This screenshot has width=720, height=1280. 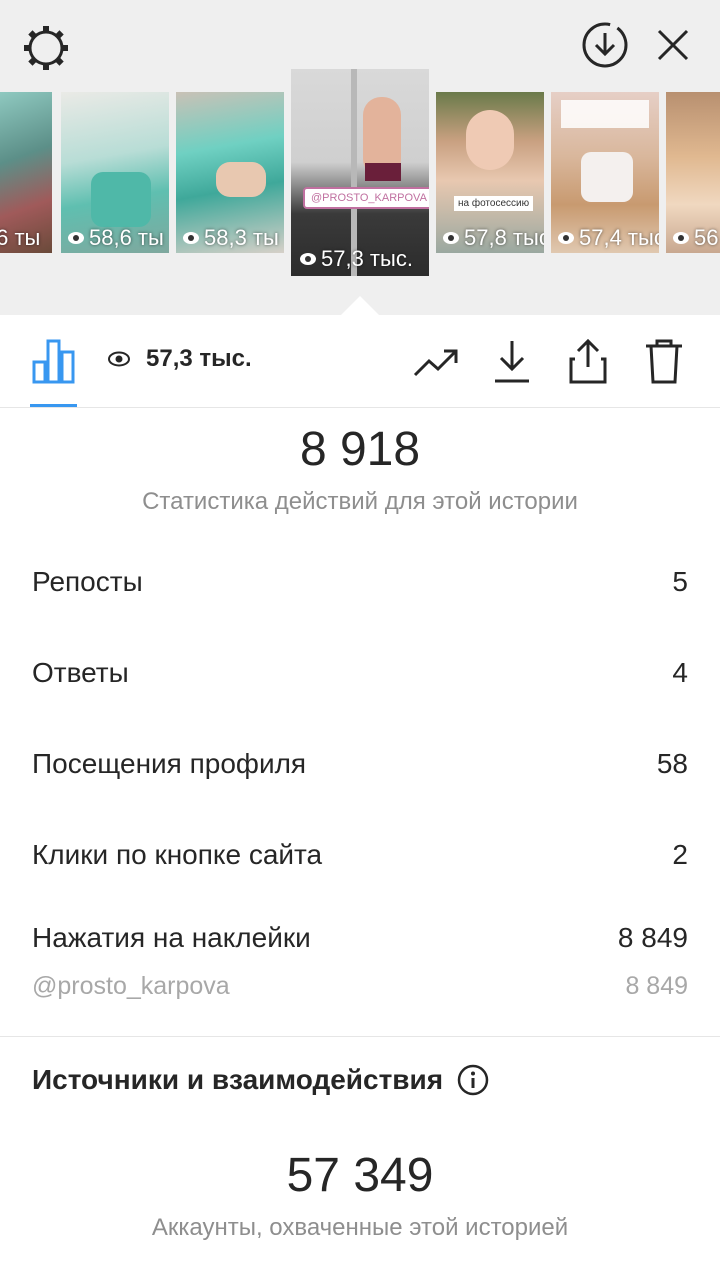 I want to click on stat-label: Клики по кнопке сайта, so click(x=177, y=854).